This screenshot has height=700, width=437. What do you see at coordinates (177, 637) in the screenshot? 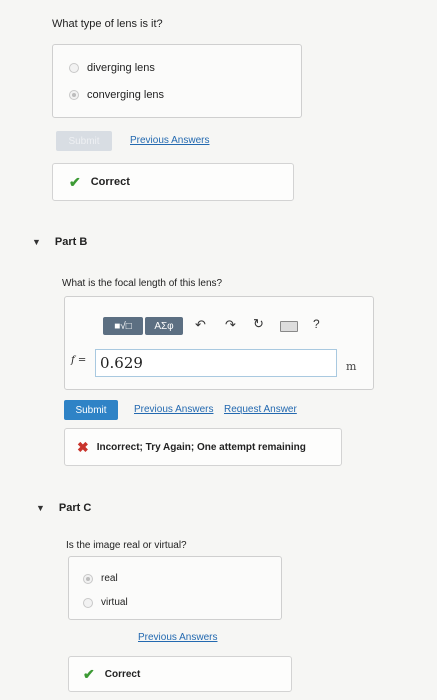
I see `part-c-previous-answers-link: Previous Answers` at bounding box center [177, 637].